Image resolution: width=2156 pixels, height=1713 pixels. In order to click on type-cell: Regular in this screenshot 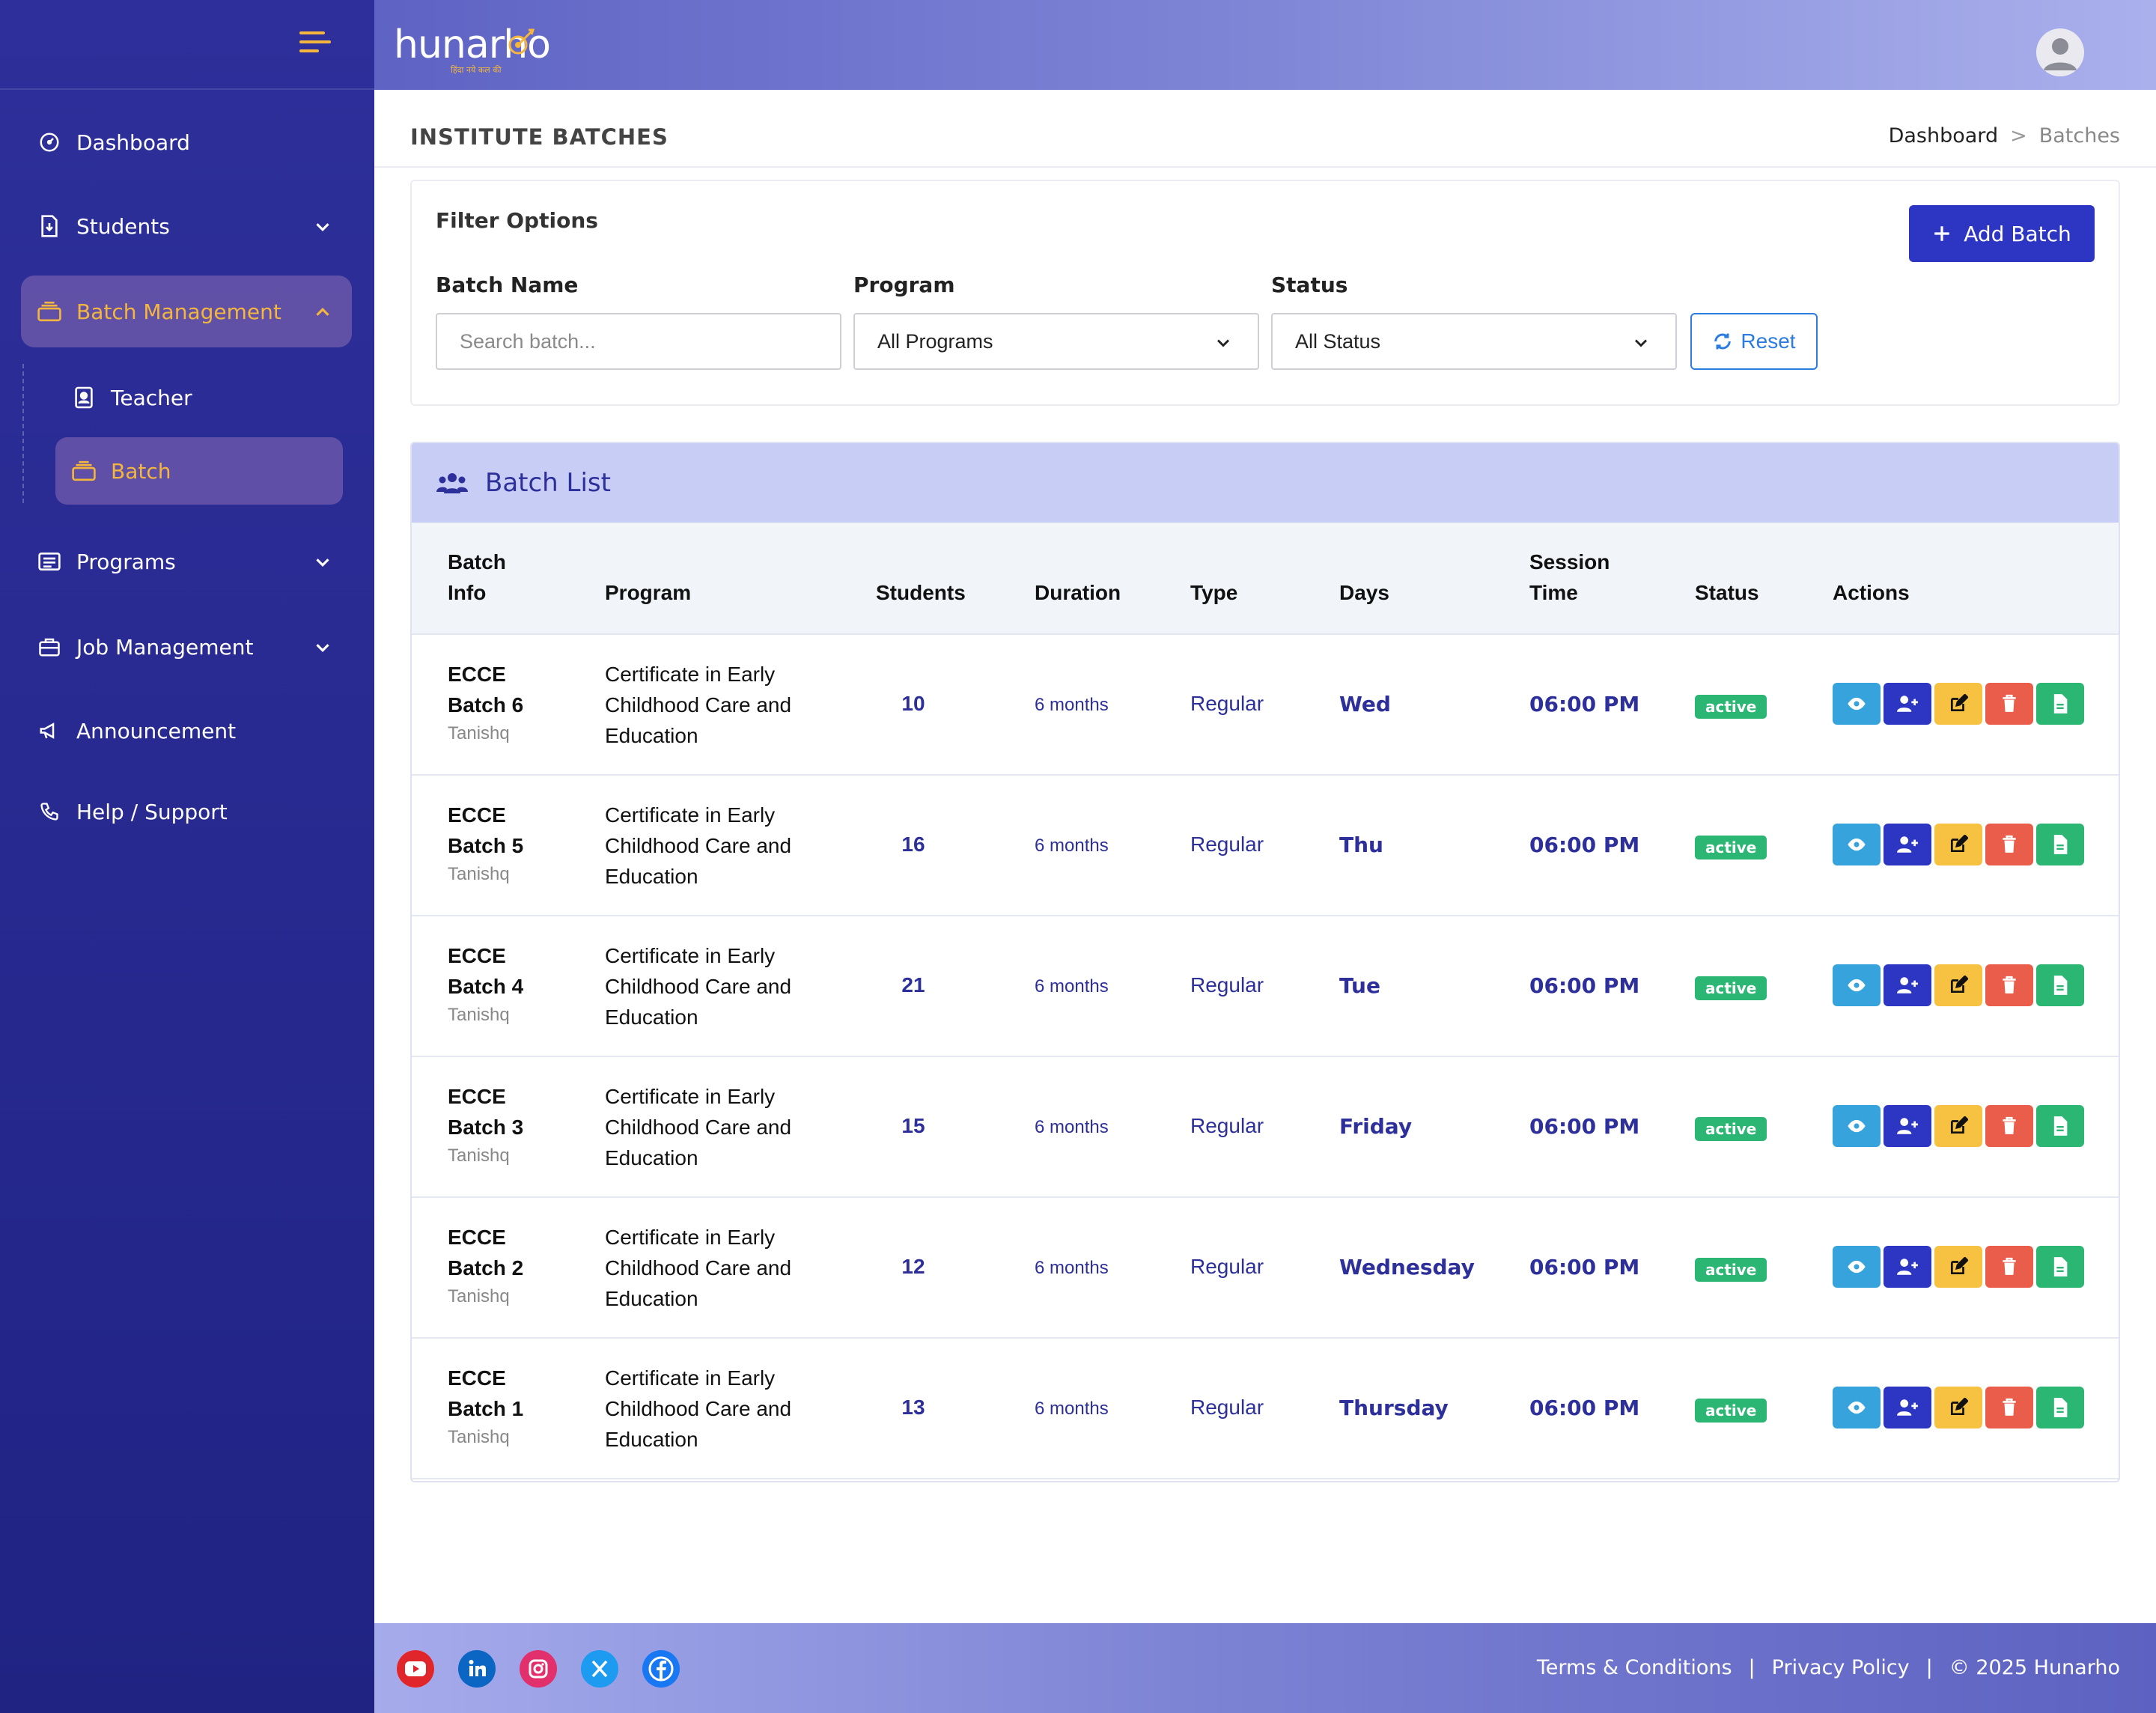, I will do `click(1227, 844)`.